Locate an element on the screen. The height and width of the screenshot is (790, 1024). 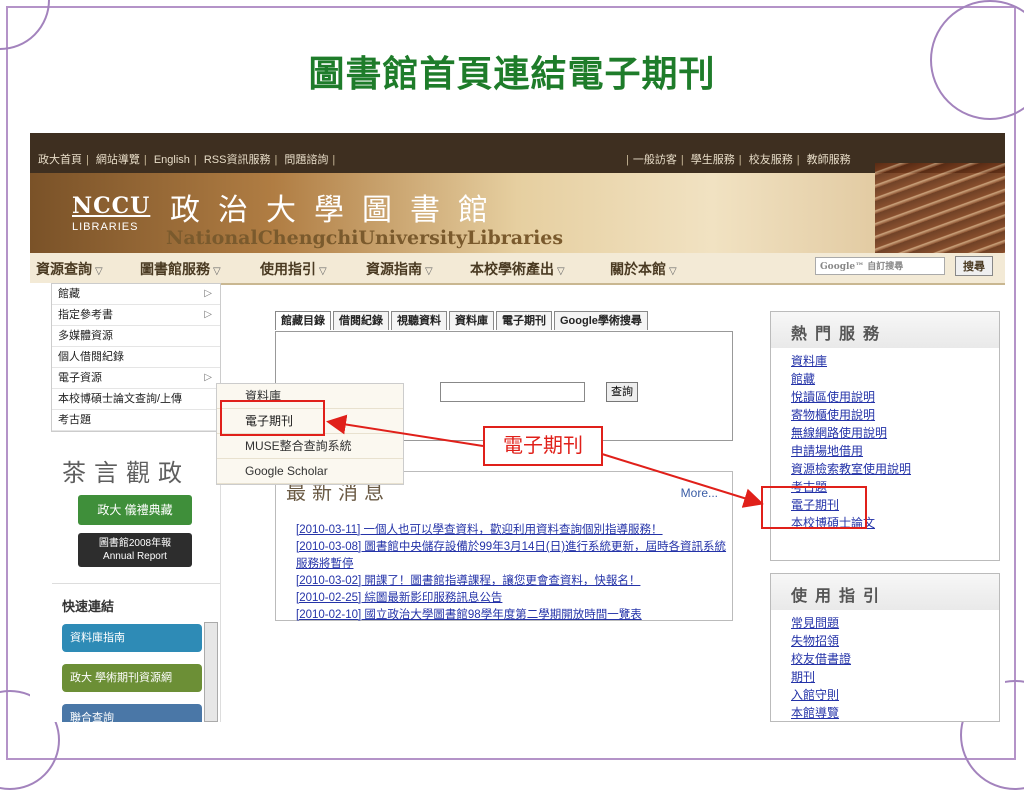
nccu-libraries-logo: NCCU LIBRARIES is located at coordinates (114, 213).